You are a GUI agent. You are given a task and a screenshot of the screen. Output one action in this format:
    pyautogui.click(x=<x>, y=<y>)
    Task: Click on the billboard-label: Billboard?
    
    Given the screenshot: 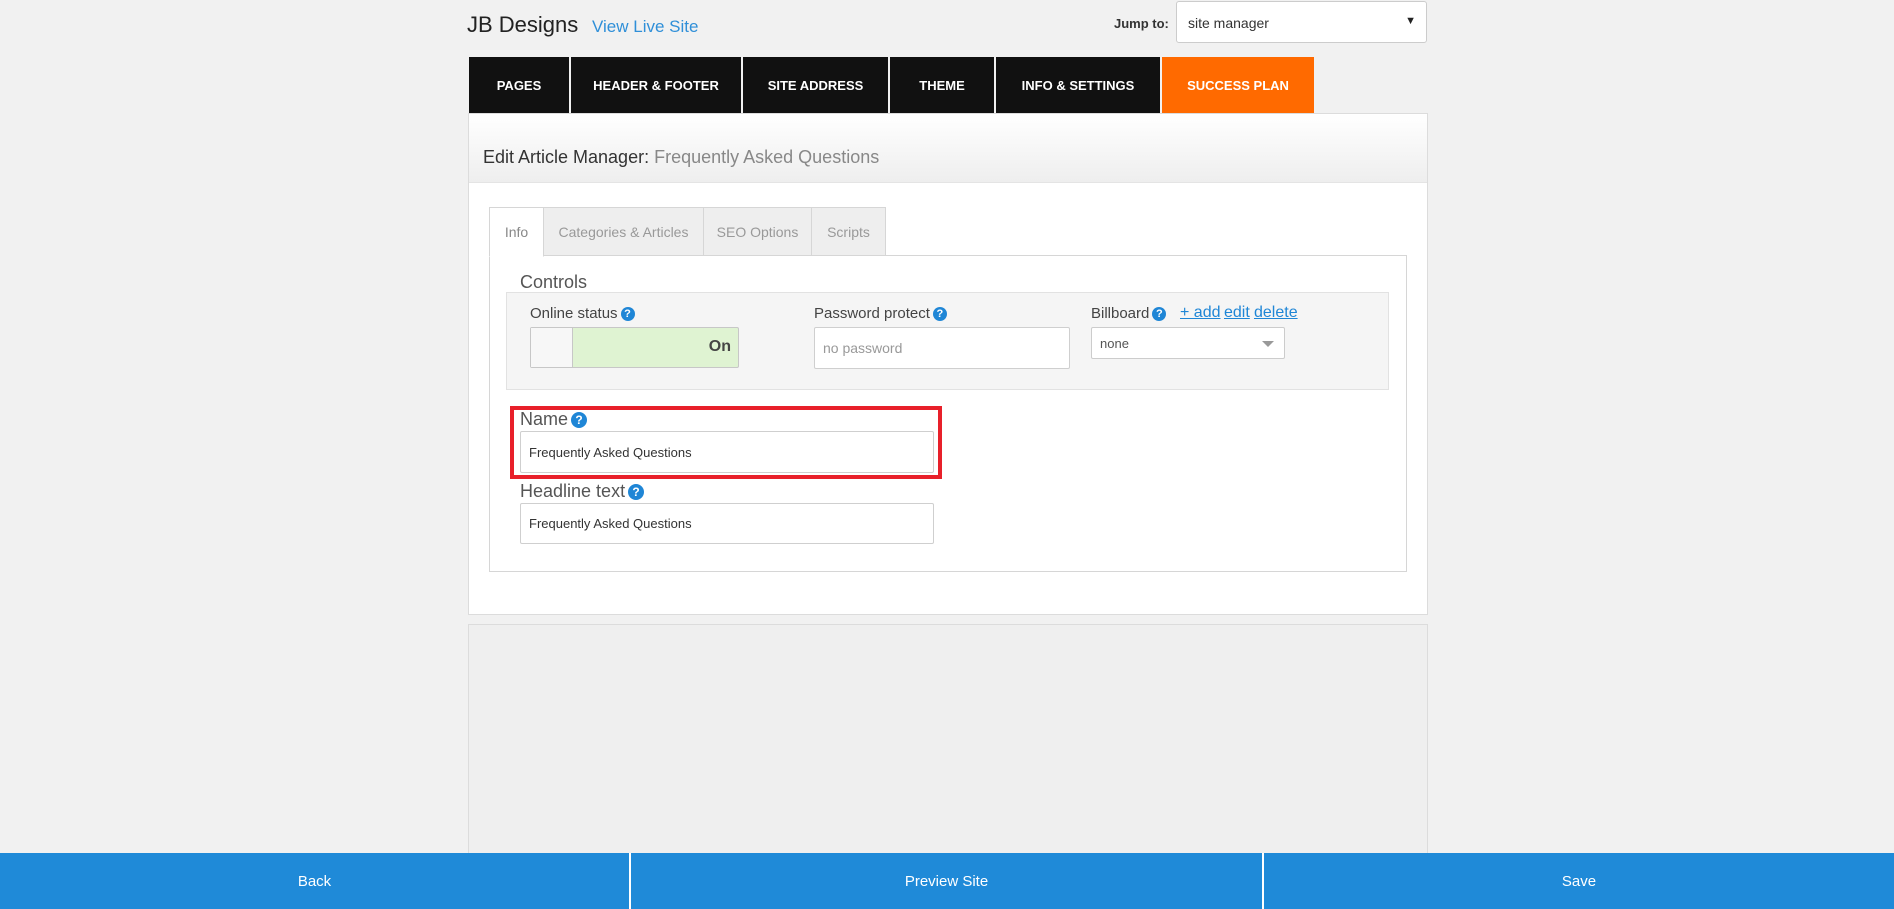 What is the action you would take?
    pyautogui.click(x=1129, y=313)
    